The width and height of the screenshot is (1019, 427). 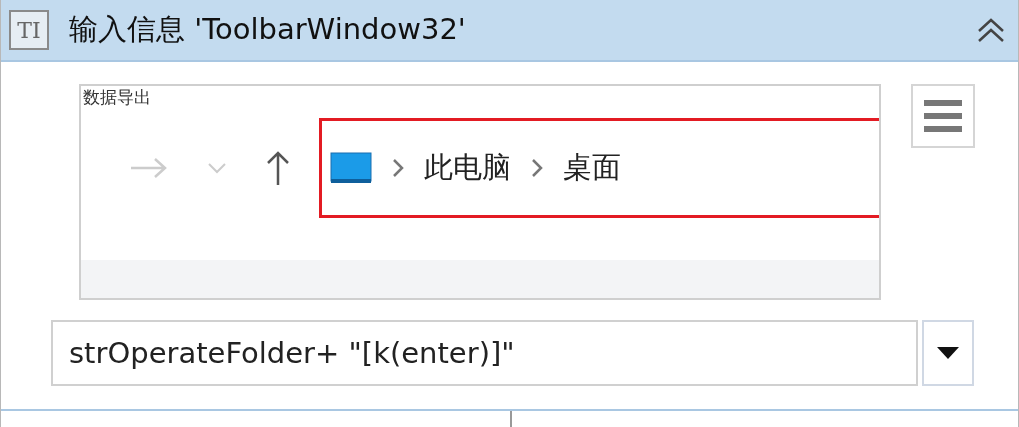 I want to click on expression-field: strOperateFolder+ "[k(enter)]", so click(x=484, y=353).